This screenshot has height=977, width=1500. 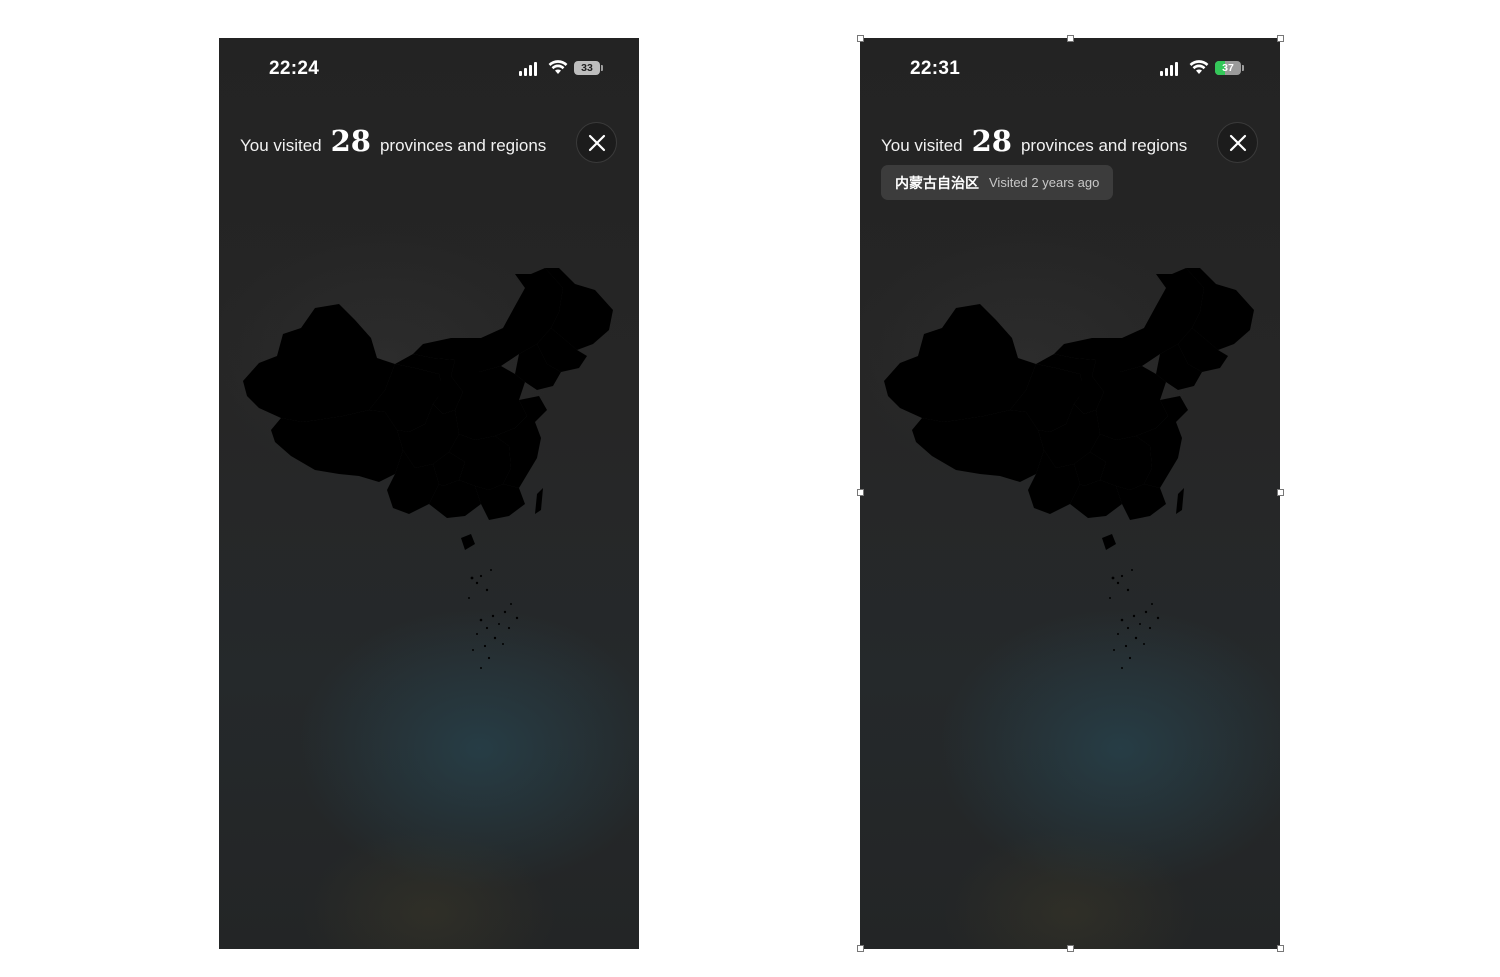 I want to click on status-time: 22:24, so click(x=294, y=68).